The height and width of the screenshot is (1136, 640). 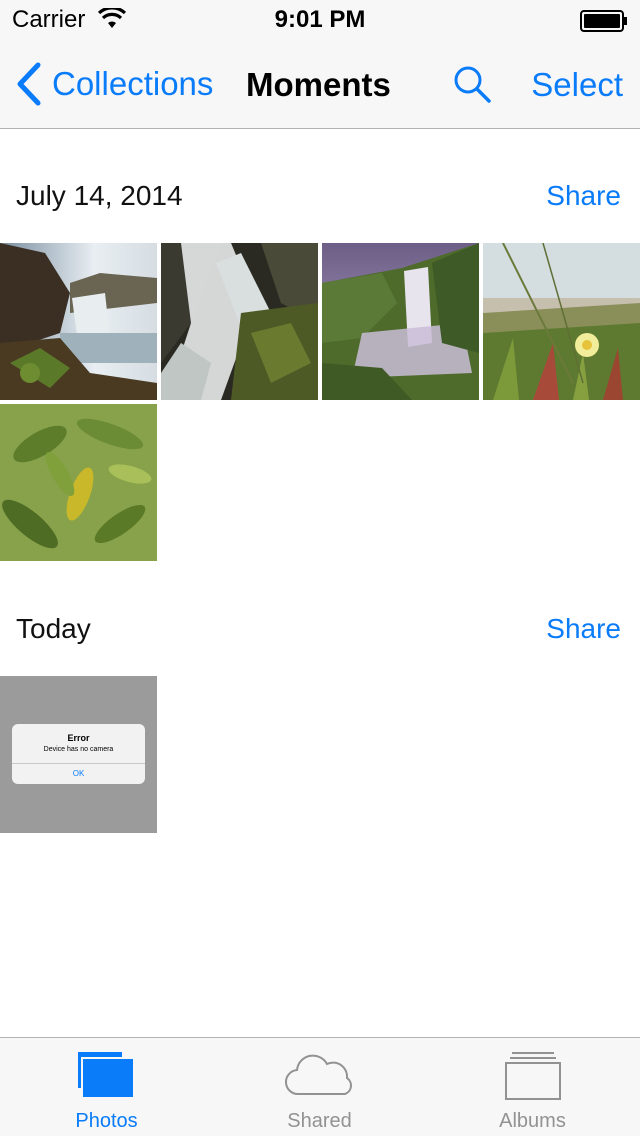 I want to click on clock: 9:01 PM, so click(x=320, y=19).